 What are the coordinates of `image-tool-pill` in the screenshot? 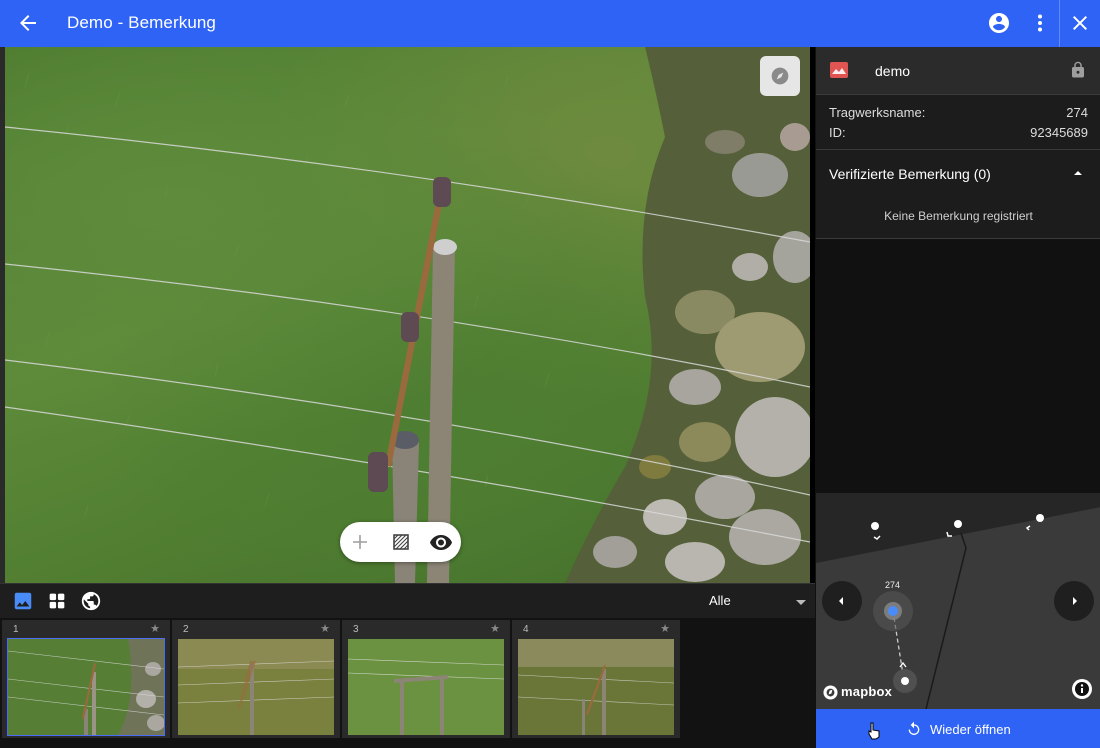 It's located at (400, 542).